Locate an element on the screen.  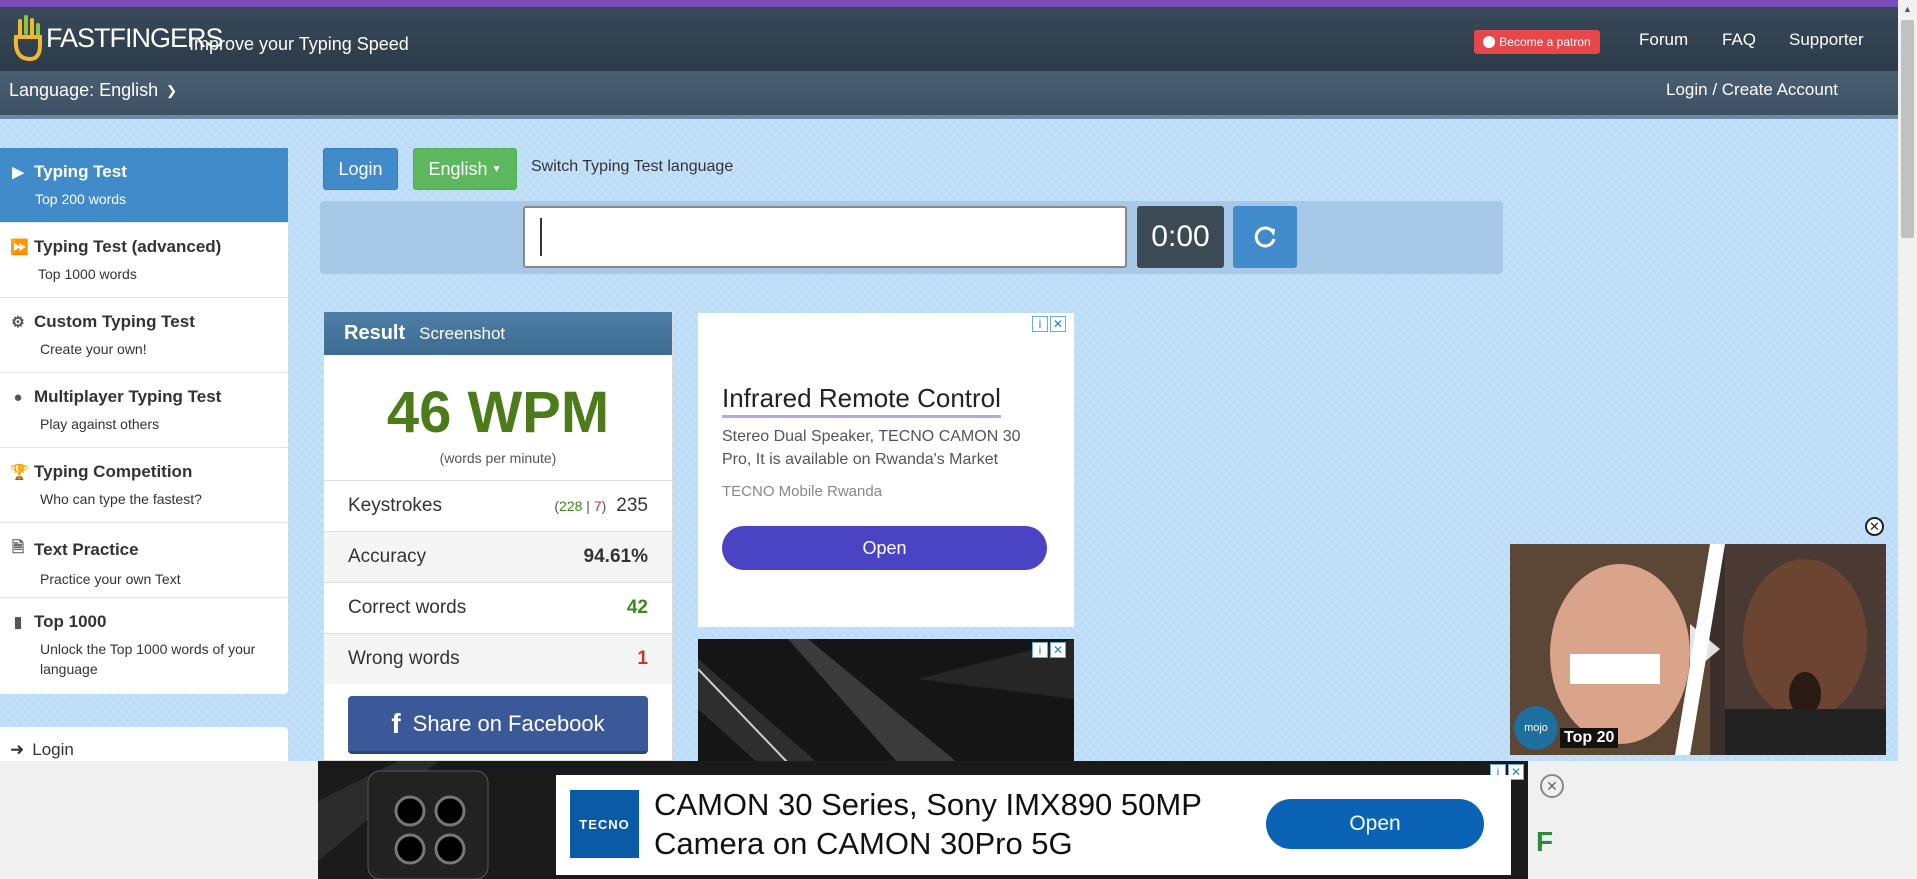
wrong-words-value: 1 is located at coordinates (642, 658).